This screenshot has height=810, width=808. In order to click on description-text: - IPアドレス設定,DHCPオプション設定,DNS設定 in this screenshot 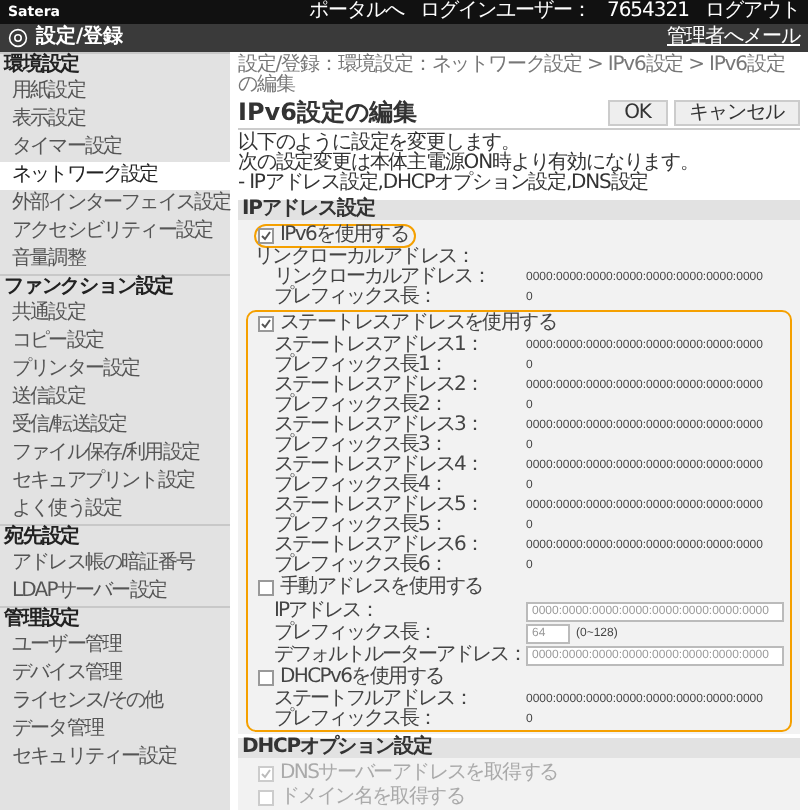, I will do `click(444, 184)`.